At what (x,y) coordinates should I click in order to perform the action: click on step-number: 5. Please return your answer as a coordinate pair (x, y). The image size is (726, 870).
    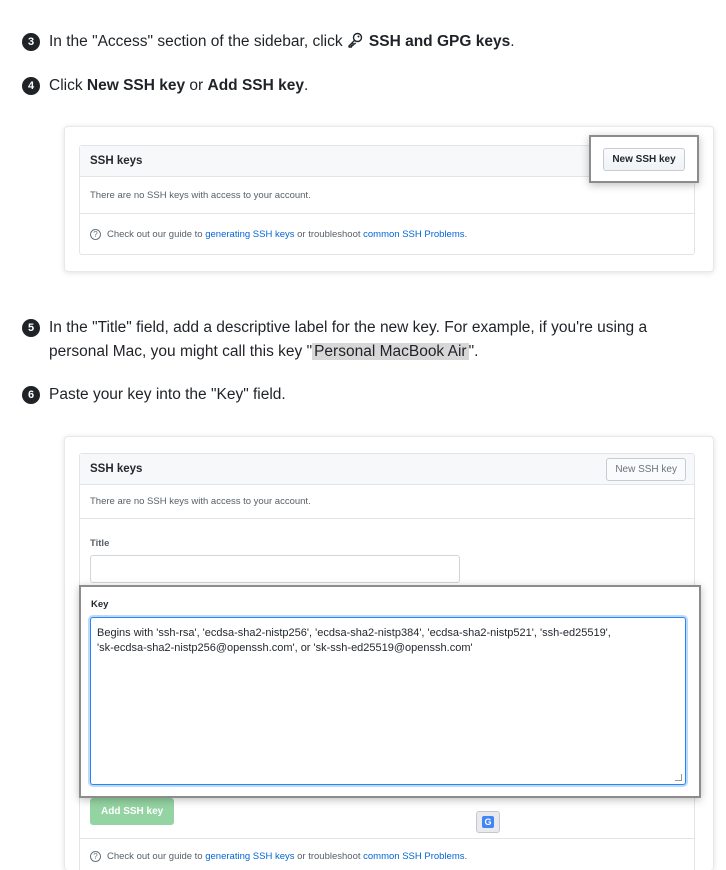
    Looking at the image, I should click on (31, 328).